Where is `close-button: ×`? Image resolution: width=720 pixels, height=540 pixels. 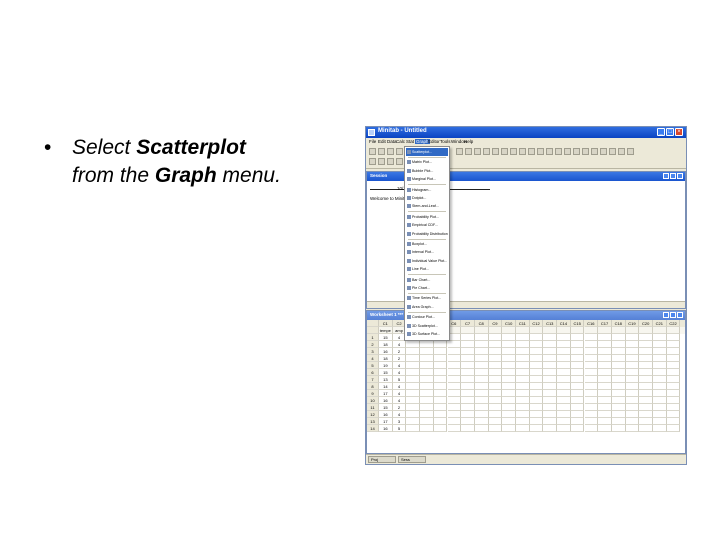 close-button: × is located at coordinates (679, 132).